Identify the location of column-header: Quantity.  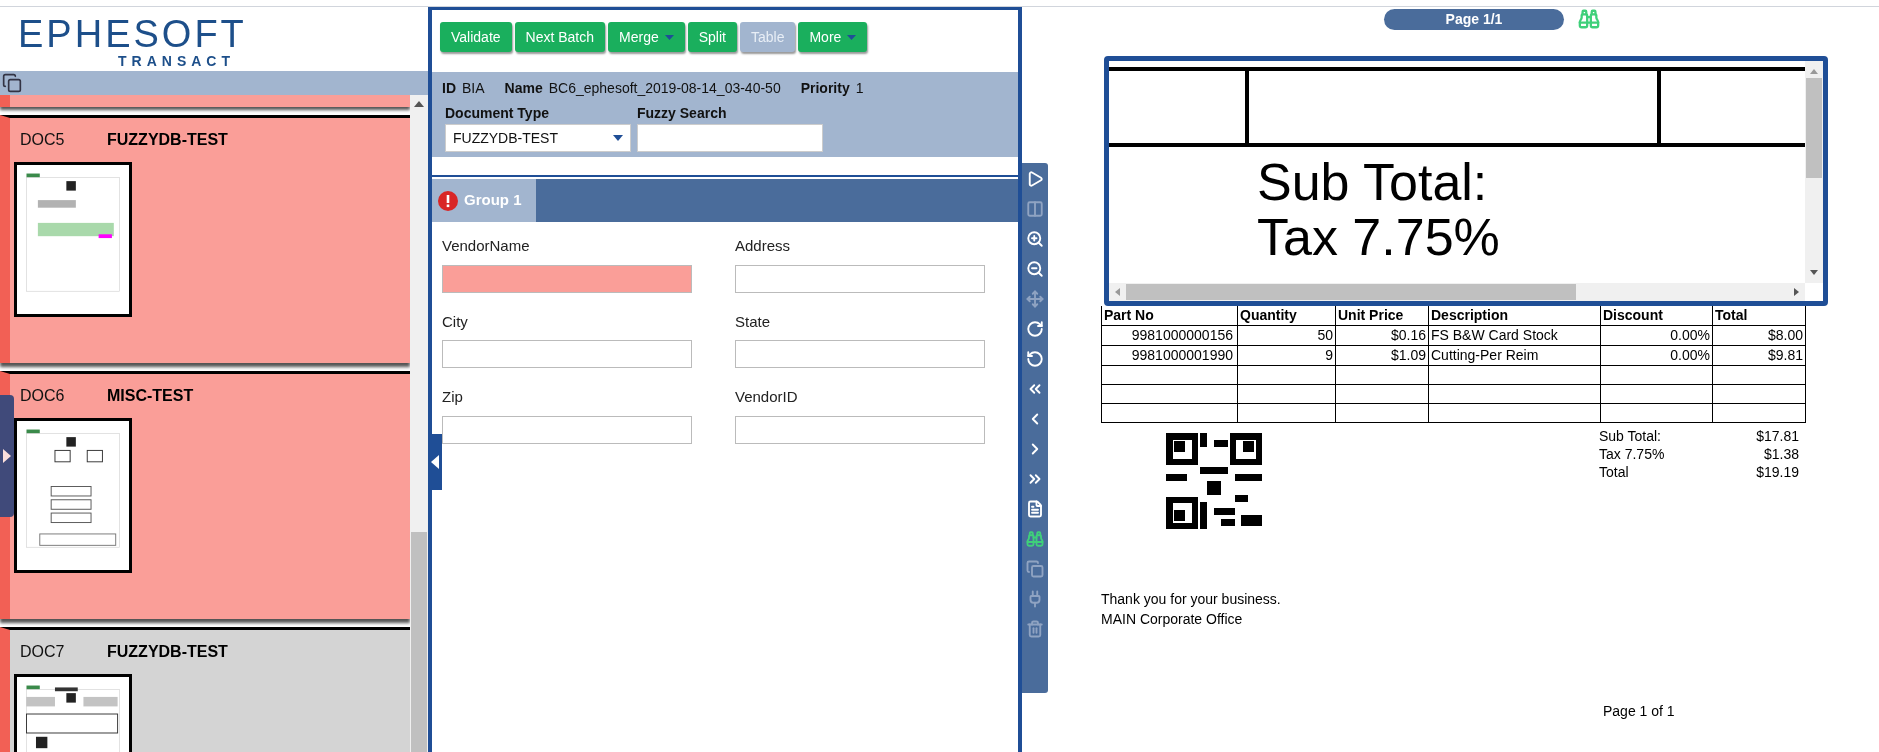
(1287, 316).